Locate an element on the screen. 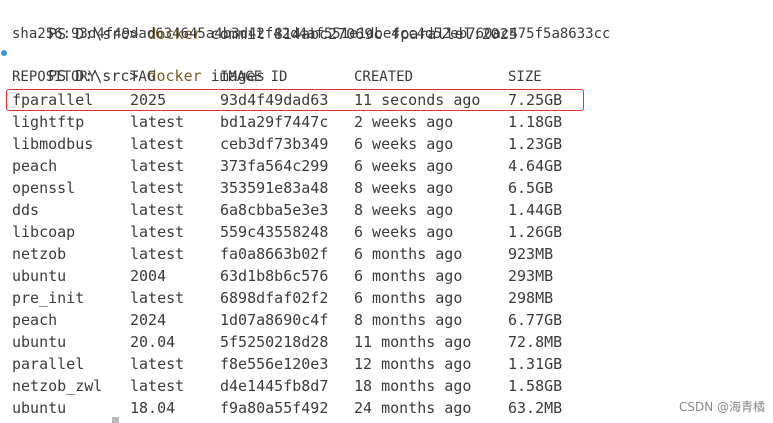 This screenshot has width=773, height=423. header-image-id: IMAGE ID is located at coordinates (254, 77).